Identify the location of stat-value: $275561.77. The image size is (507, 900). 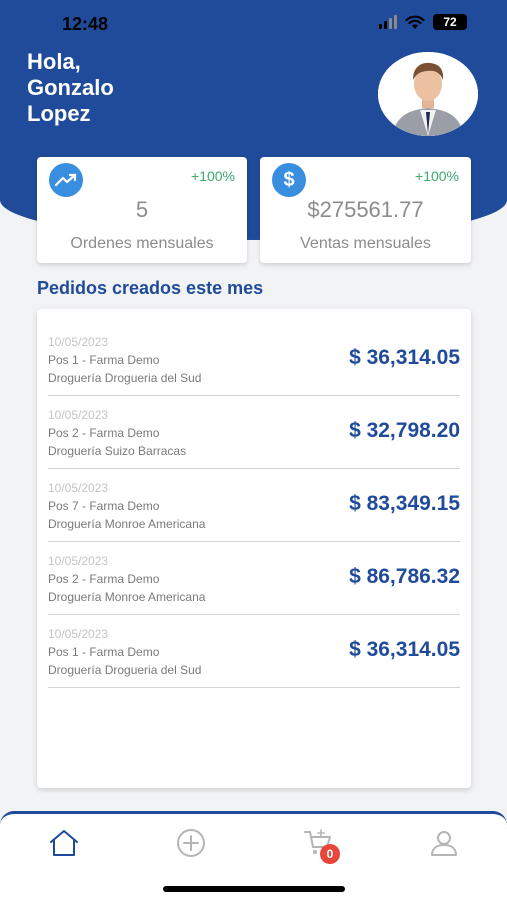
(365, 209).